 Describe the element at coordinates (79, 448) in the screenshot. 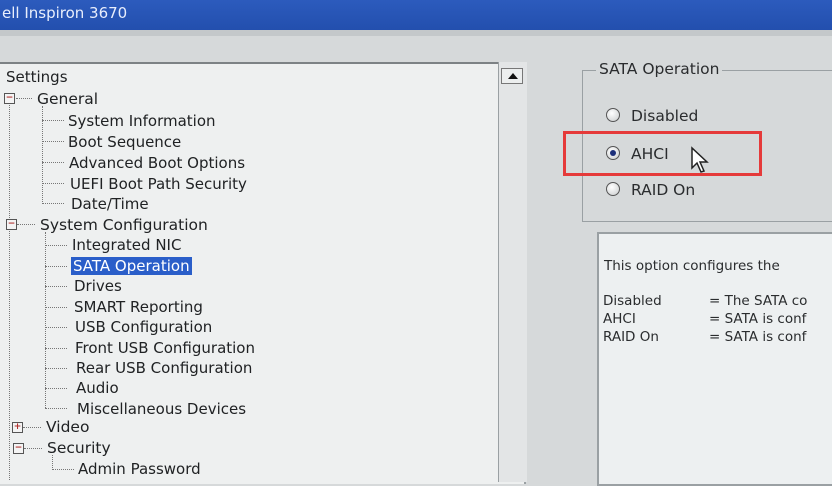

I see `tree-item-security: Security` at that location.